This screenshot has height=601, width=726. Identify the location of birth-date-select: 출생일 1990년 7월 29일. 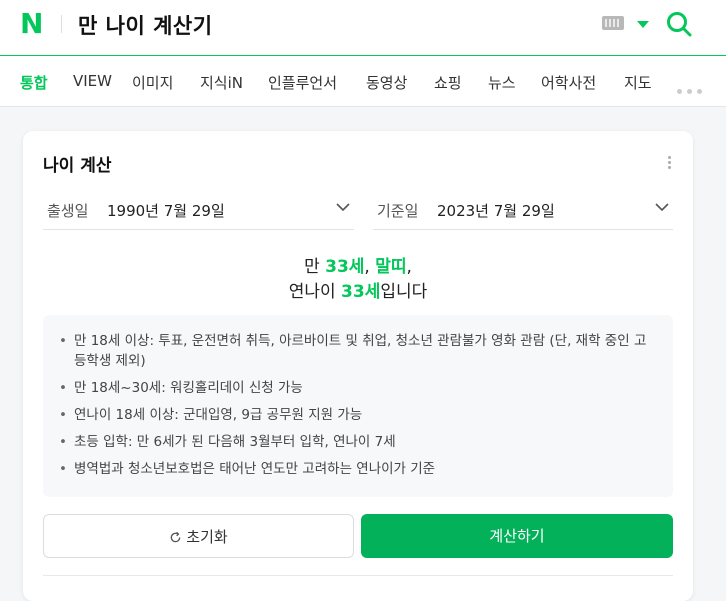
(198, 208).